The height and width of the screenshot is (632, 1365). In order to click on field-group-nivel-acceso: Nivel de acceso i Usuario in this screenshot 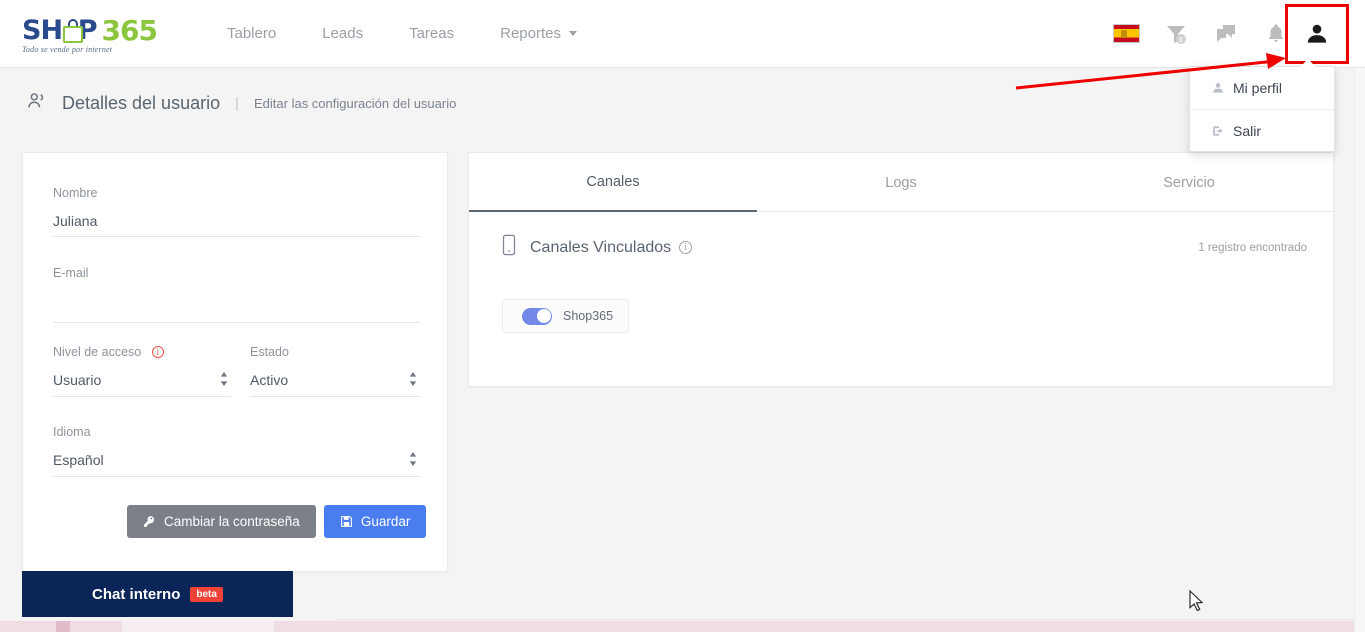, I will do `click(142, 371)`.